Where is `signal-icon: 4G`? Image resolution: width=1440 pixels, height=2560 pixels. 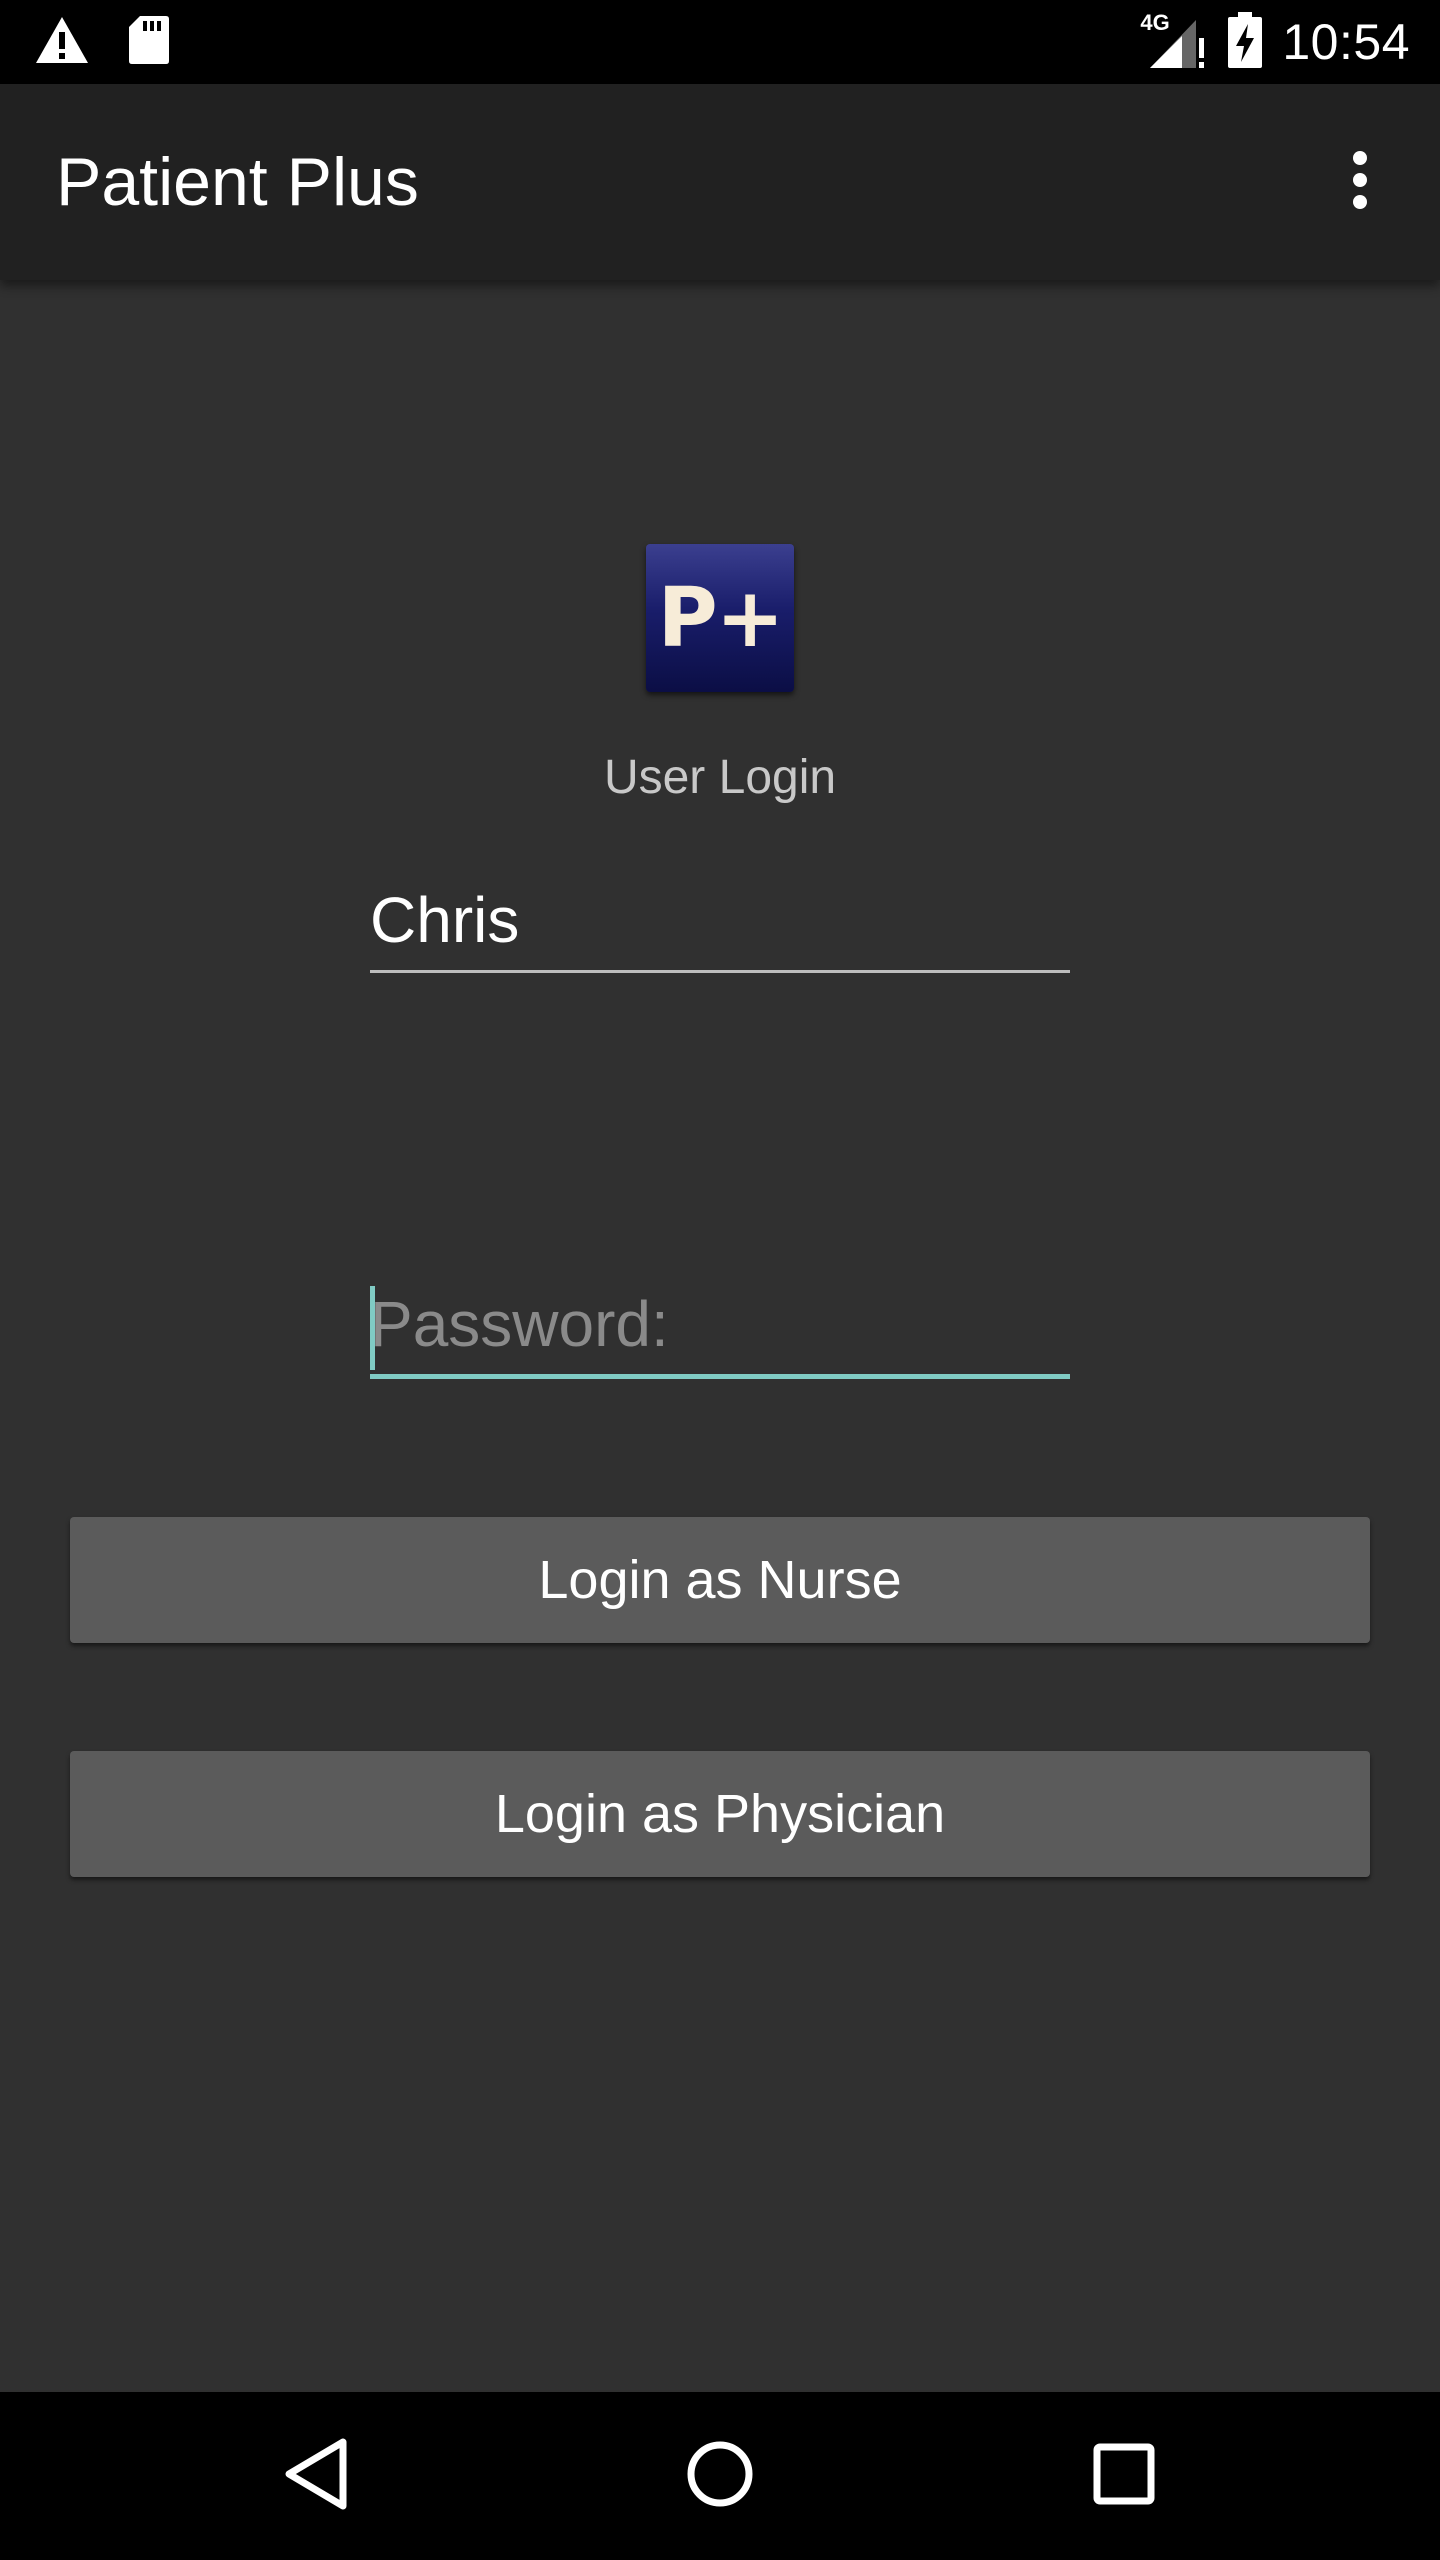
signal-icon: 4G is located at coordinates (1174, 41).